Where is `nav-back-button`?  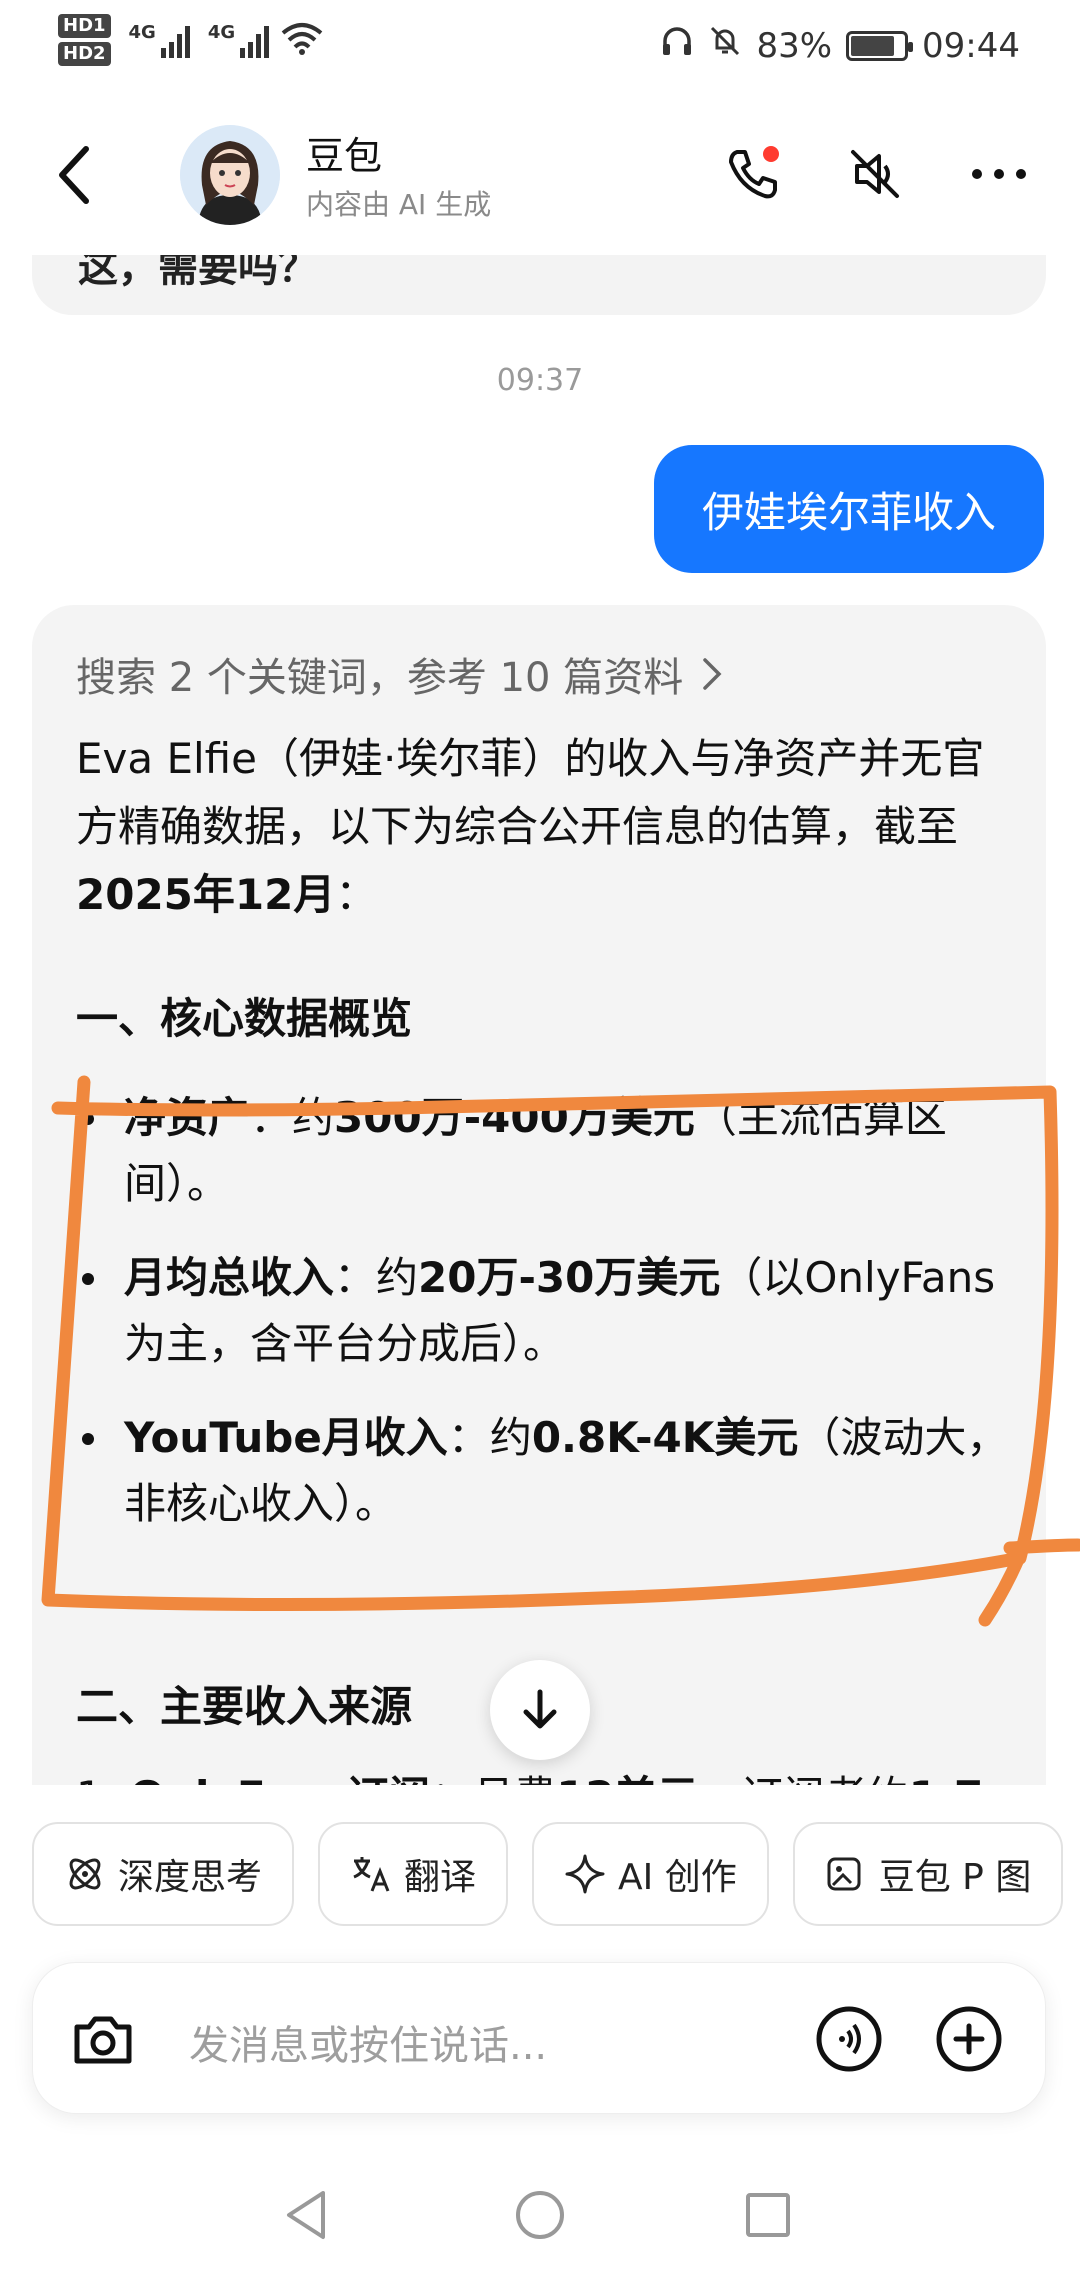
nav-back-button is located at coordinates (307, 2215).